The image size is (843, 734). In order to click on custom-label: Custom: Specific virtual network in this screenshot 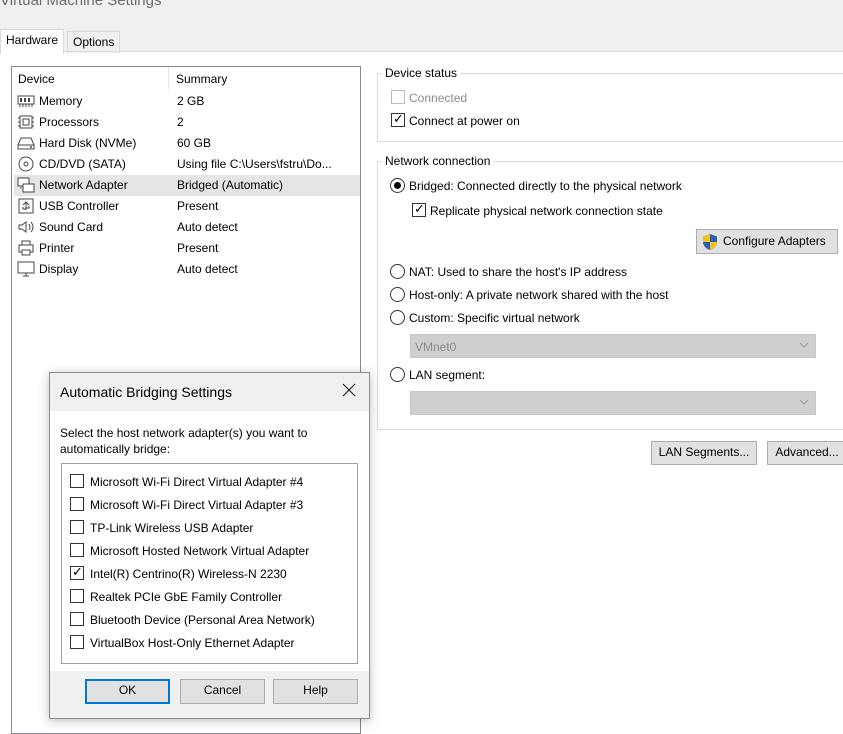, I will do `click(494, 318)`.